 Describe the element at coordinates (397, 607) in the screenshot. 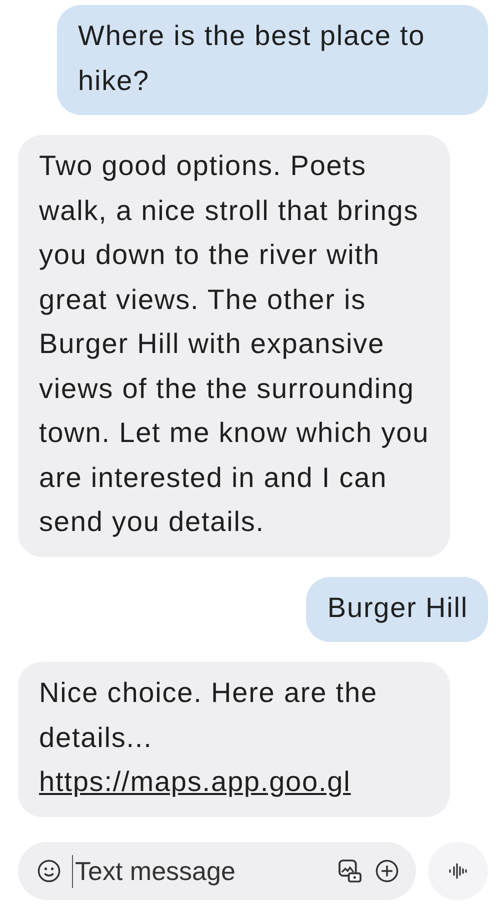

I see `message-text: Burger Hill` at that location.